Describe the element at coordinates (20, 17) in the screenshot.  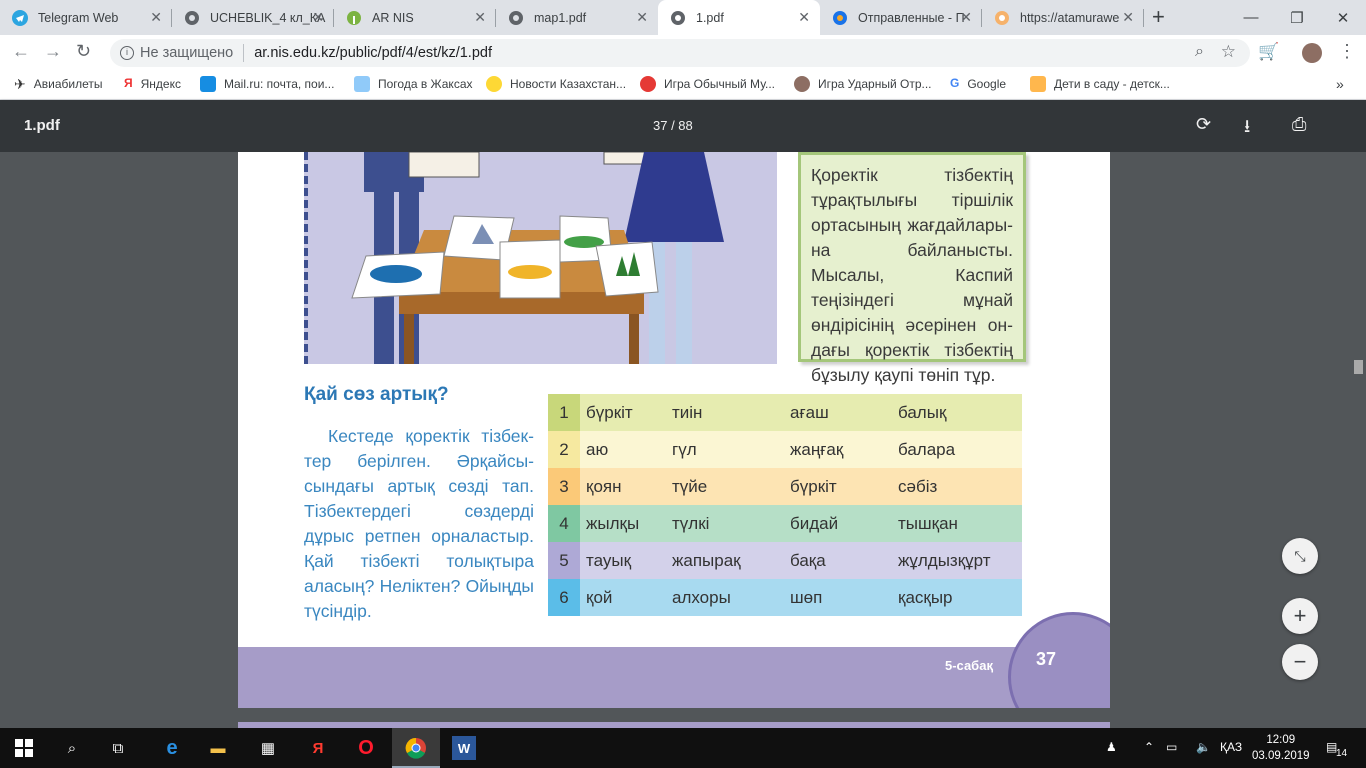
I see `telegram-icon` at that location.